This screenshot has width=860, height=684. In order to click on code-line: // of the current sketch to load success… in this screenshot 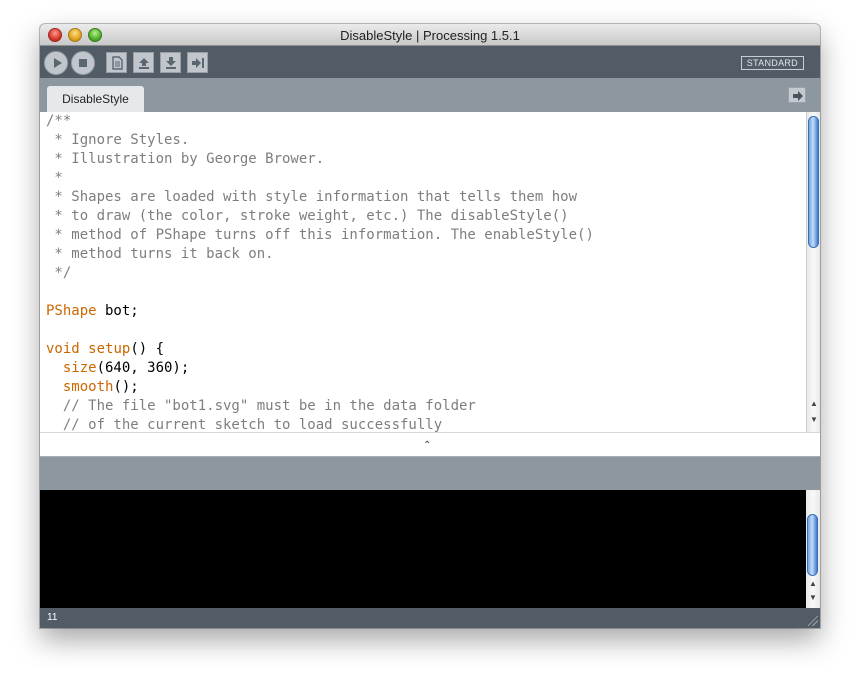, I will do `click(244, 424)`.